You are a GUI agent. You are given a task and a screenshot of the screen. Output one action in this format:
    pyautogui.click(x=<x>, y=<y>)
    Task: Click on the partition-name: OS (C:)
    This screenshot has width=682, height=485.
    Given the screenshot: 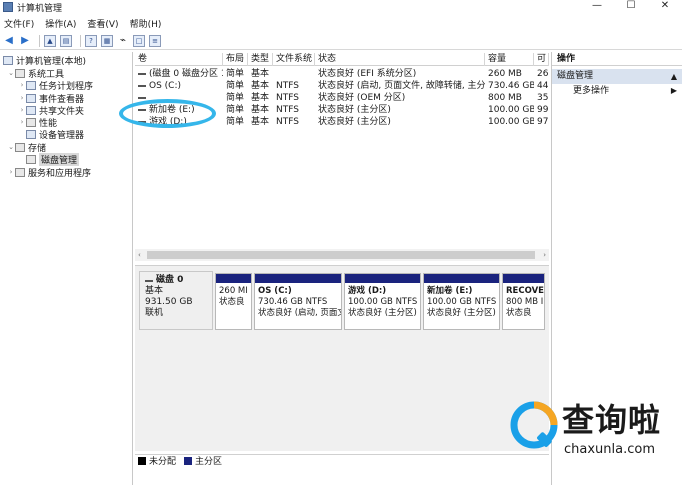 What is the action you would take?
    pyautogui.click(x=275, y=291)
    